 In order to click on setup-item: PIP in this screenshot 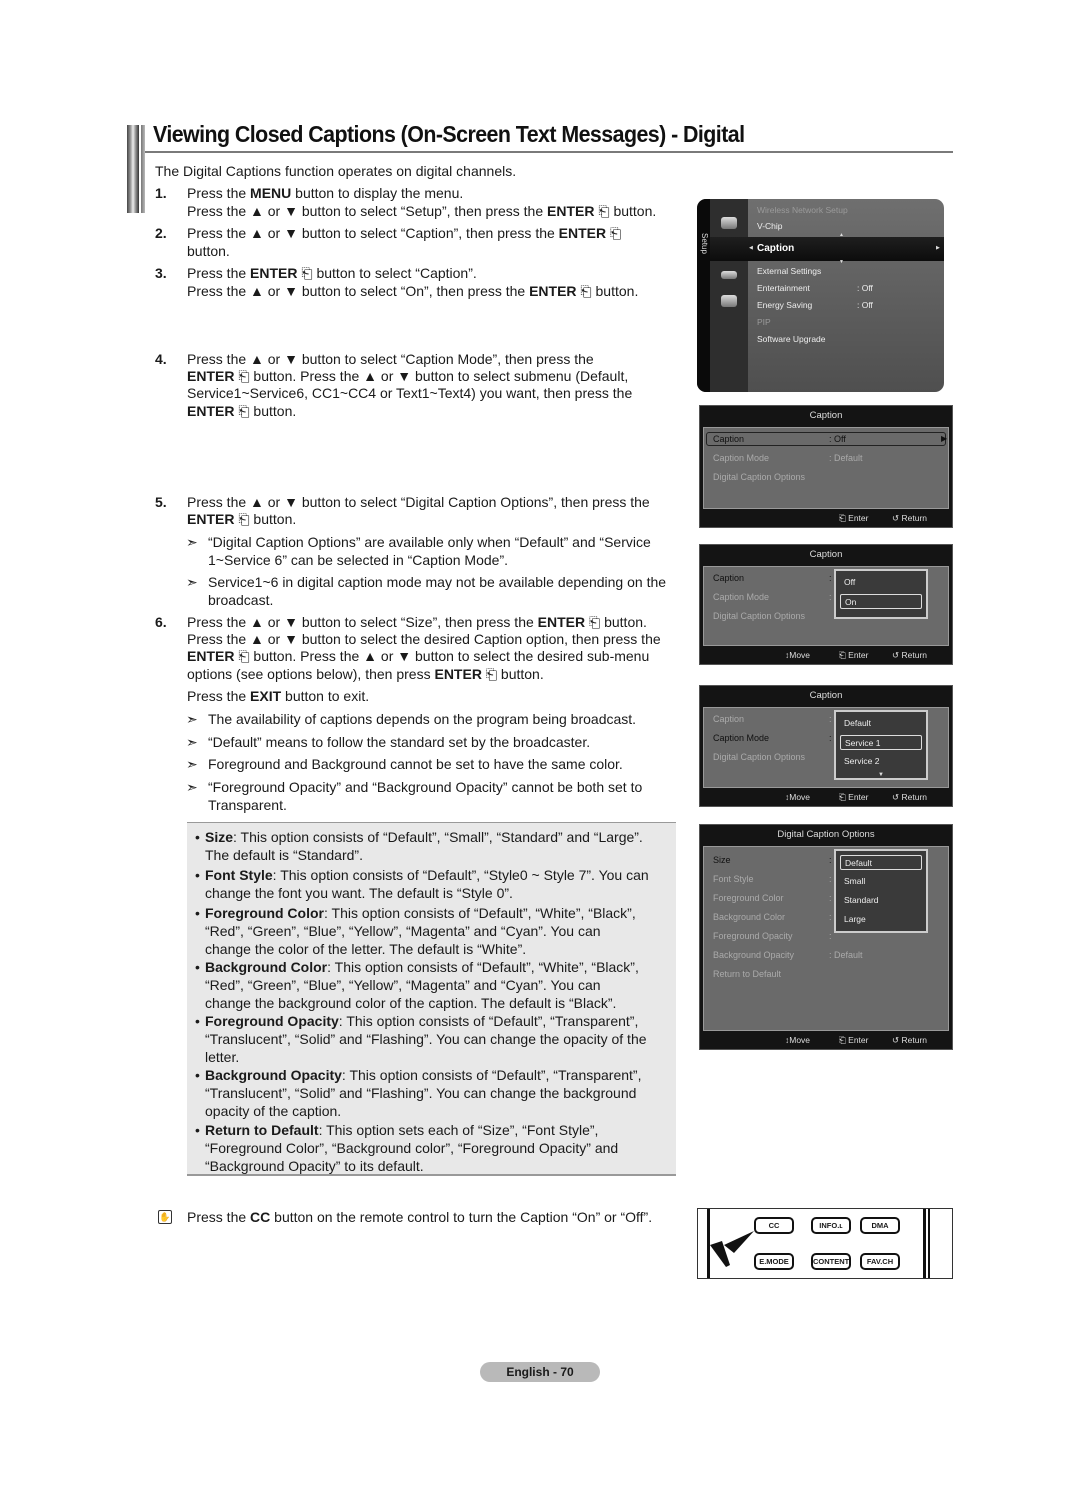, I will do `click(764, 322)`.